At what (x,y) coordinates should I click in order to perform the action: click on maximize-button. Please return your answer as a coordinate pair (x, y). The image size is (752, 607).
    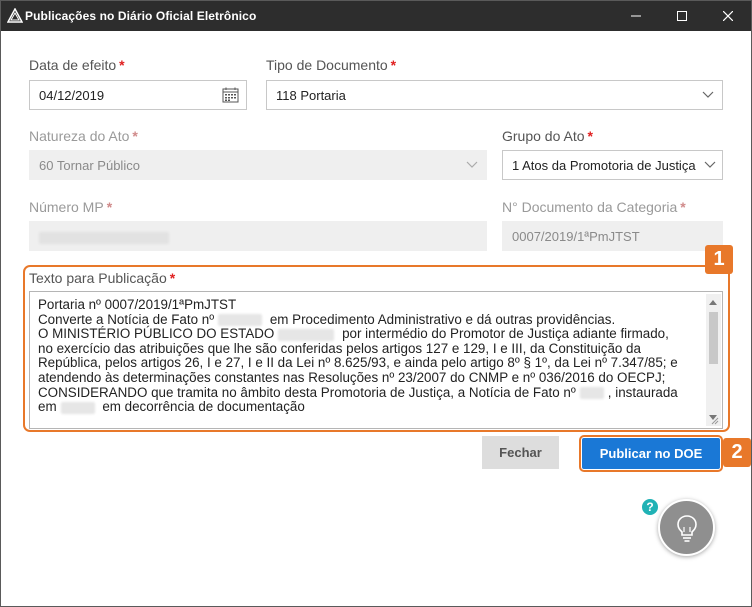
    Looking at the image, I should click on (682, 16).